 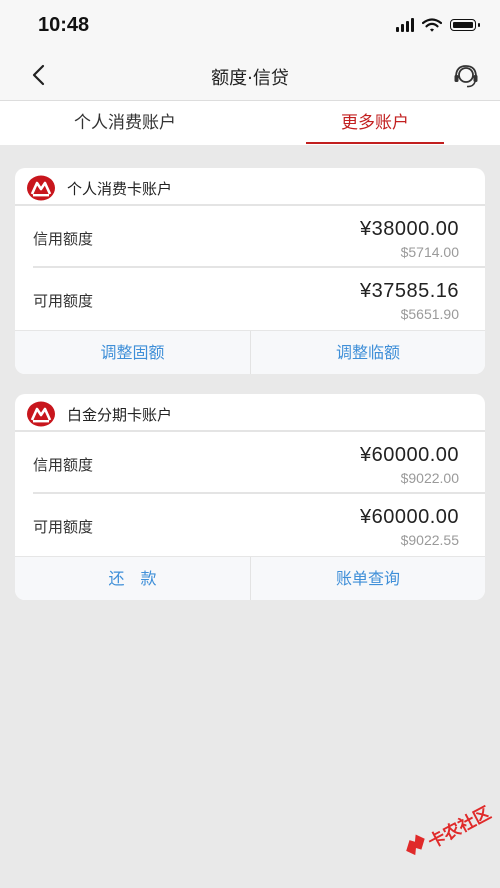 I want to click on status-icons, so click(x=438, y=25).